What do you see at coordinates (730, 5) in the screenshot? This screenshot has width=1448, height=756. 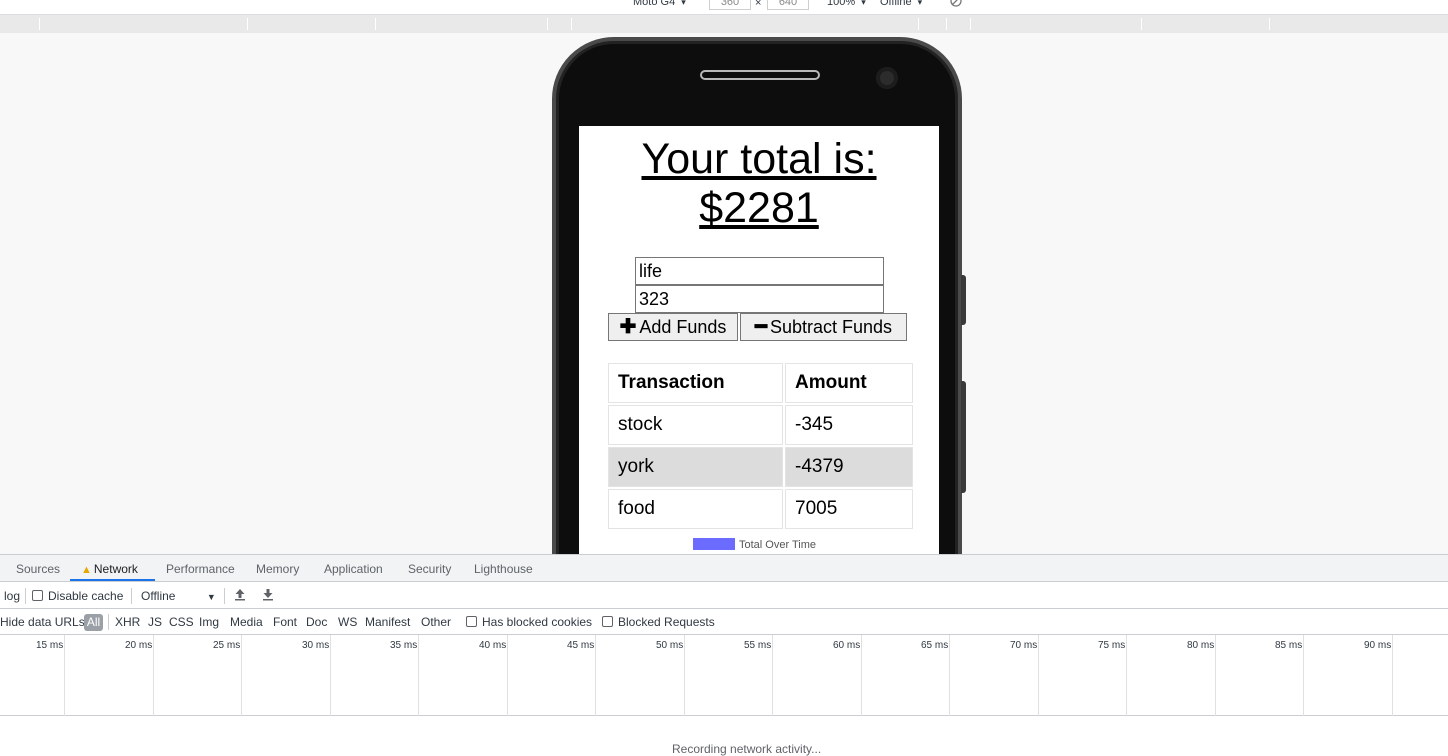 I see `device-width-input: 360` at bounding box center [730, 5].